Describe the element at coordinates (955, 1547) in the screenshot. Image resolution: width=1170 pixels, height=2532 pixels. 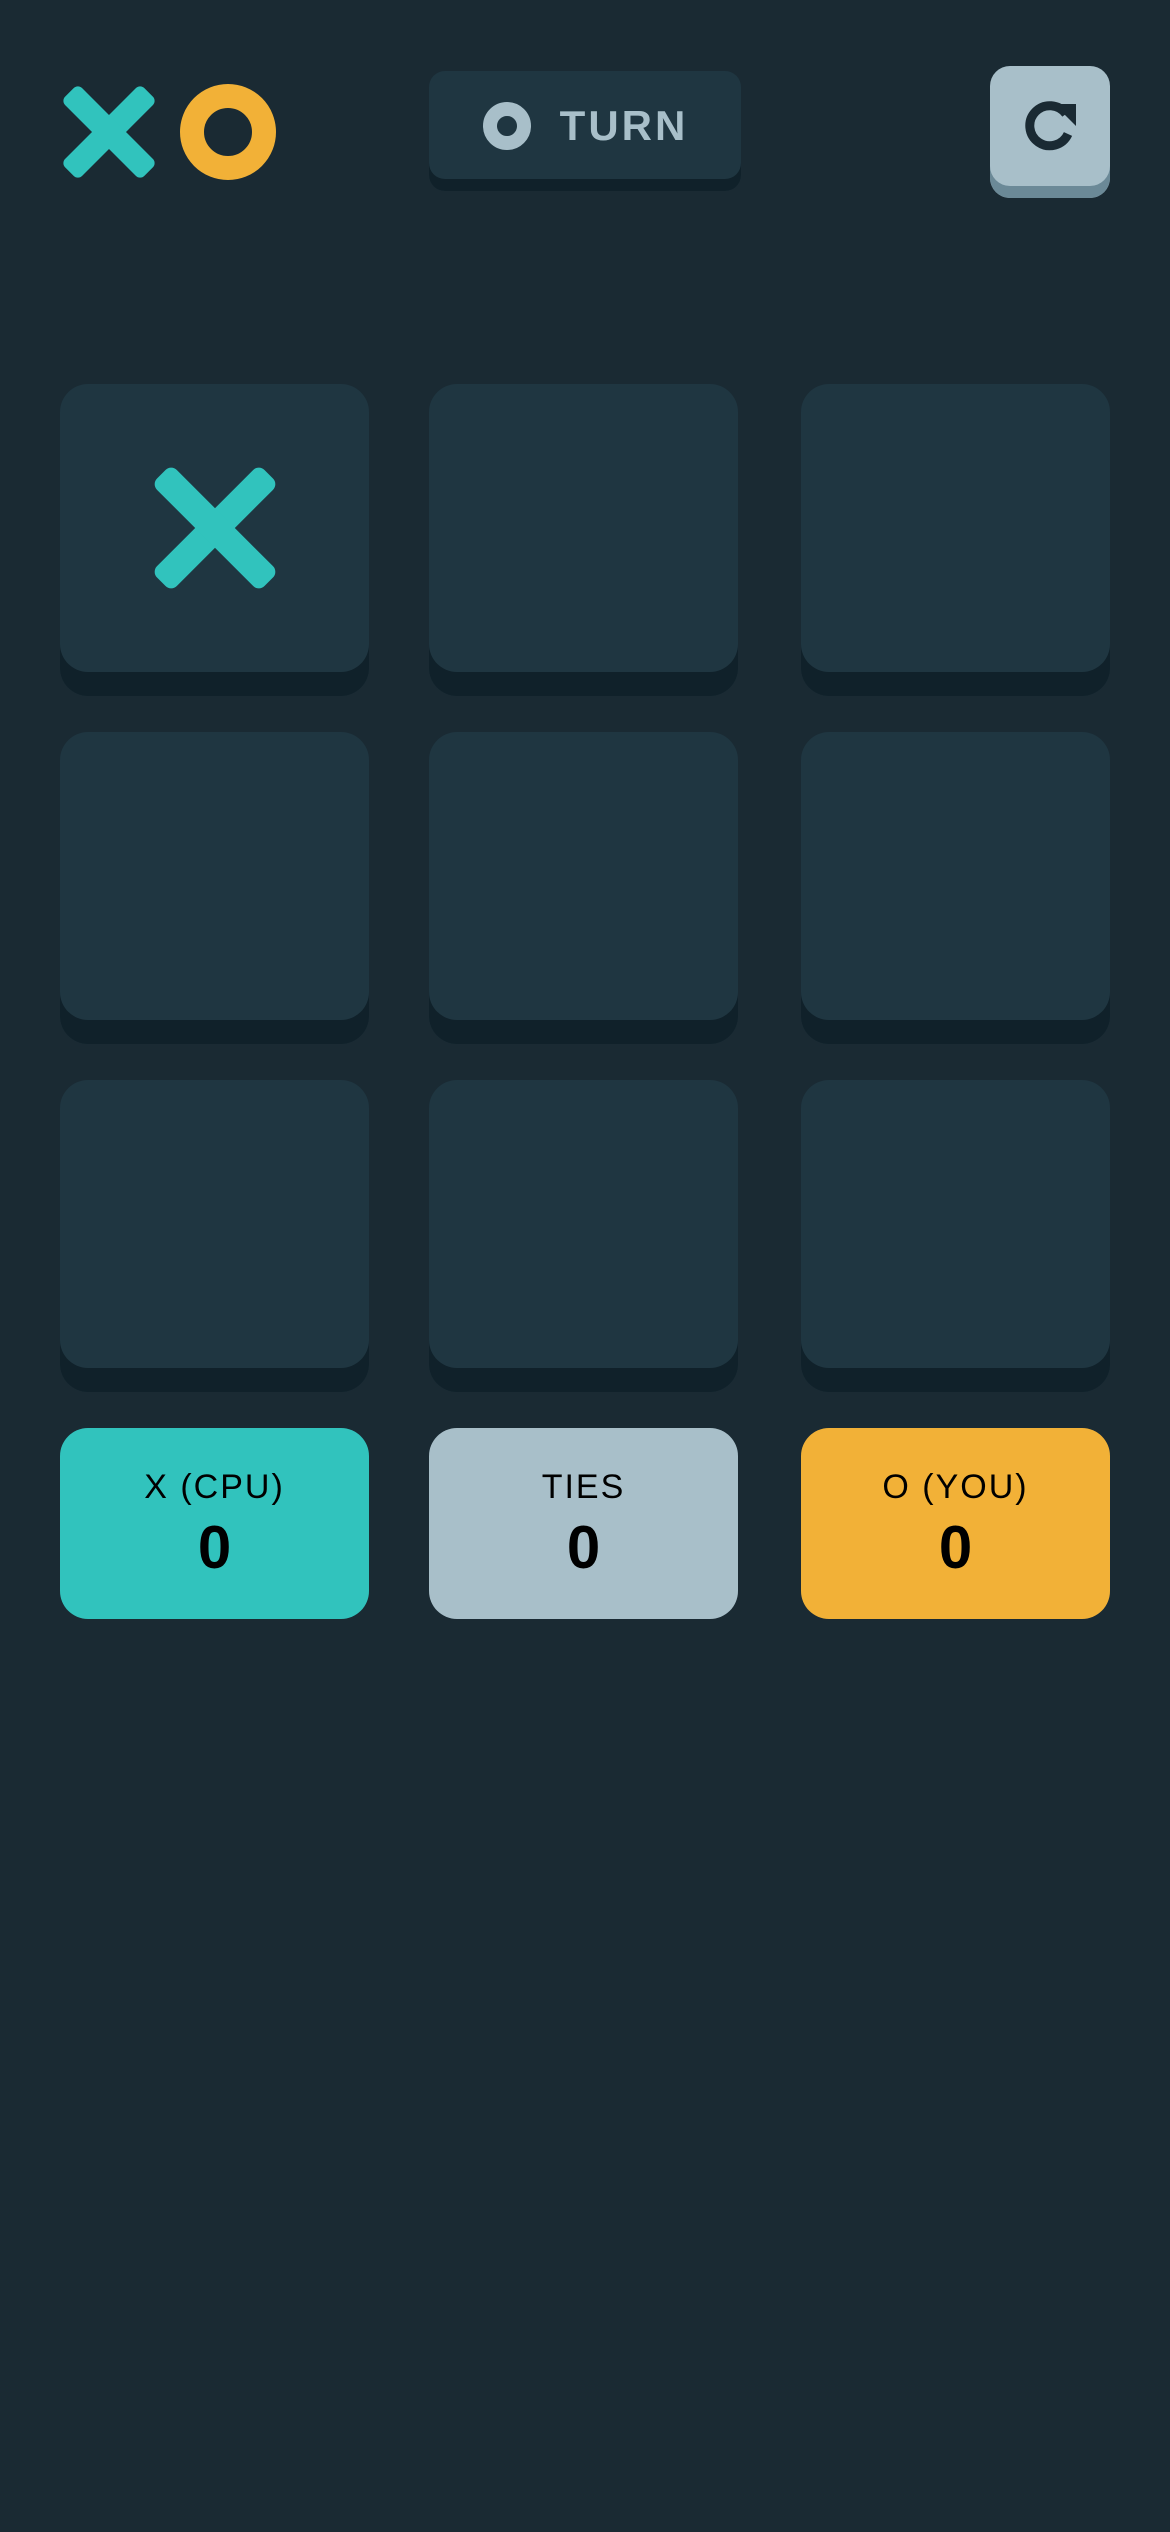
I see `score-o-value: 0` at that location.